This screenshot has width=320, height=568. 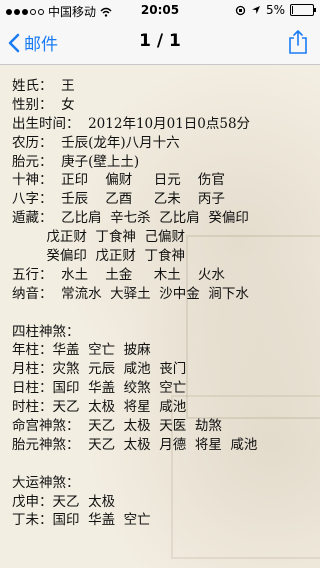 What do you see at coordinates (99, 407) in the screenshot?
I see `document-line: 时柱：天乙 太极 将星 咸池` at bounding box center [99, 407].